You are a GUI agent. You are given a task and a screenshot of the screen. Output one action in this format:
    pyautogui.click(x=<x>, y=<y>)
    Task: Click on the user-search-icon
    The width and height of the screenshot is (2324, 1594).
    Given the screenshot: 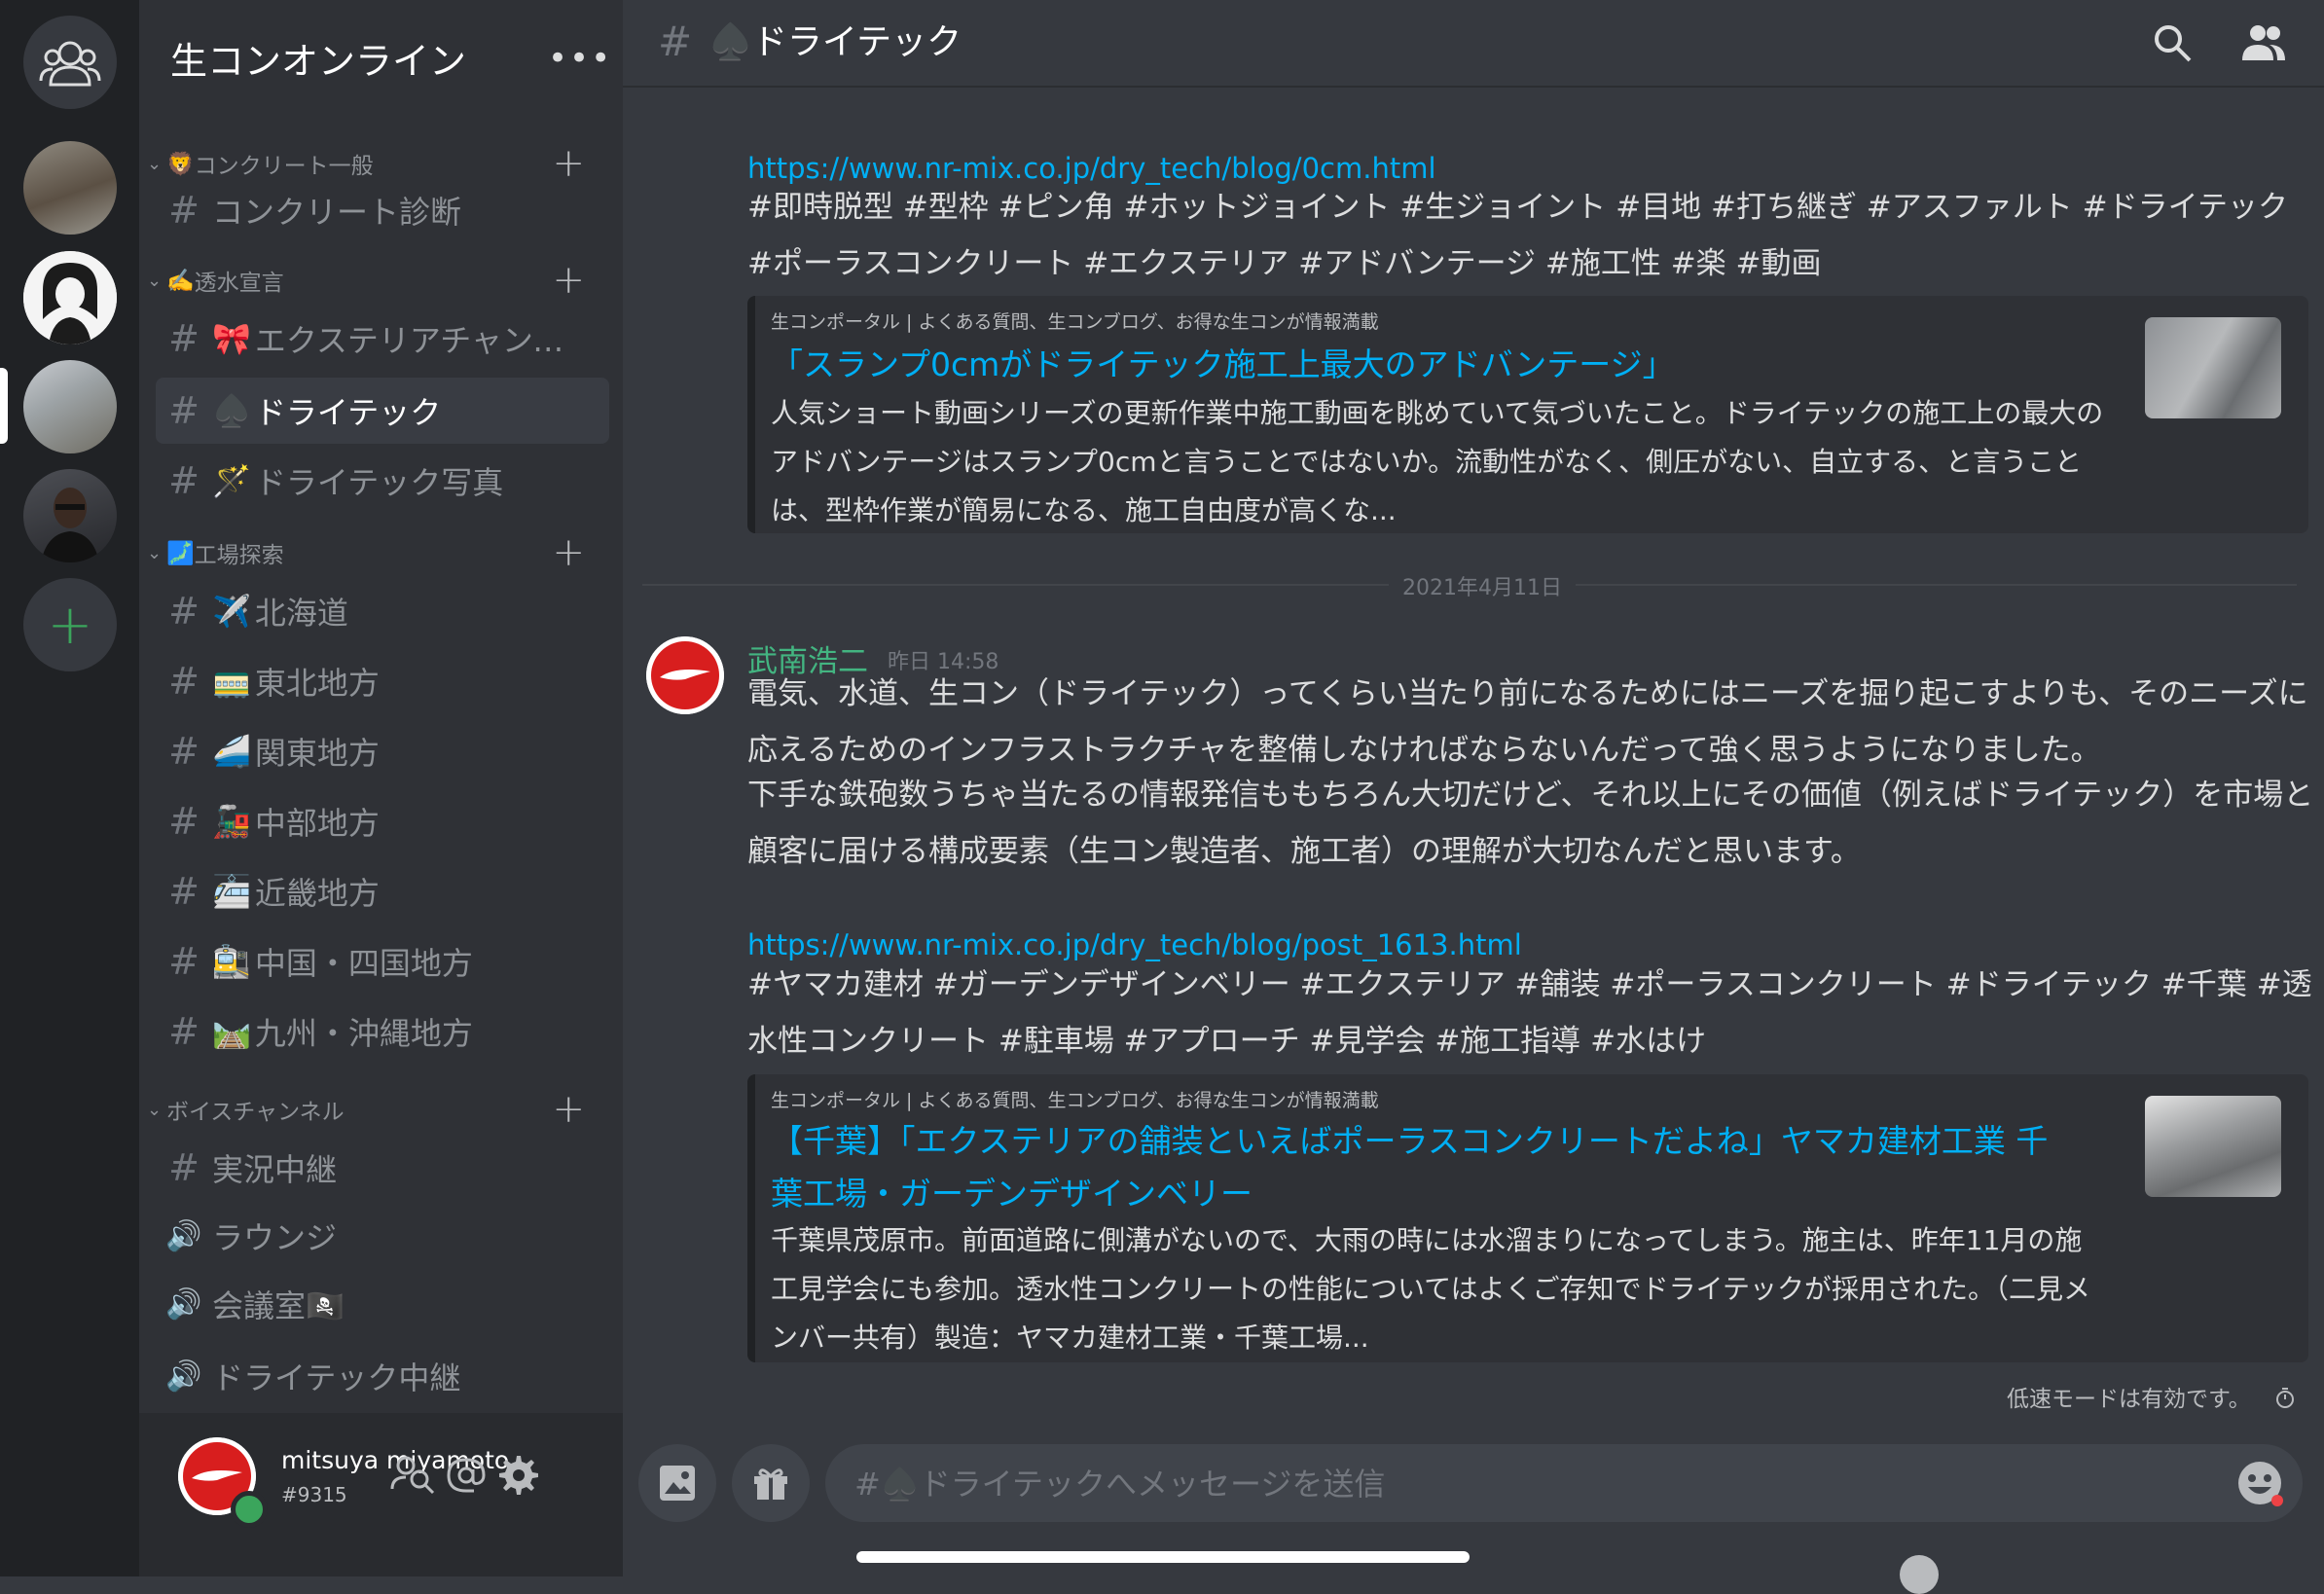 What is the action you would take?
    pyautogui.click(x=413, y=1475)
    